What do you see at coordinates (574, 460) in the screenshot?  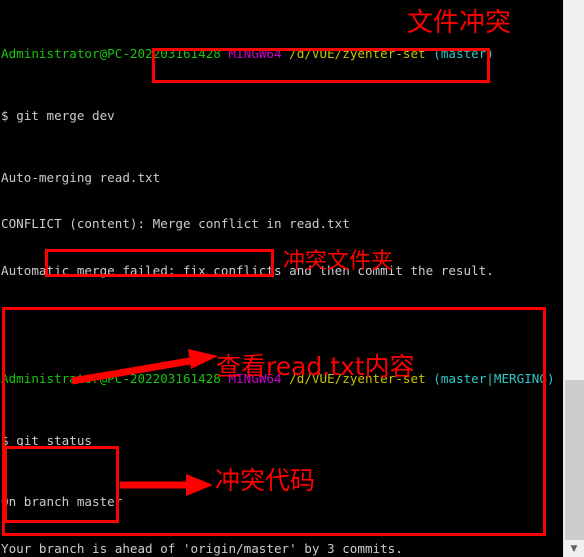 I see `scrollbar-thumb` at bounding box center [574, 460].